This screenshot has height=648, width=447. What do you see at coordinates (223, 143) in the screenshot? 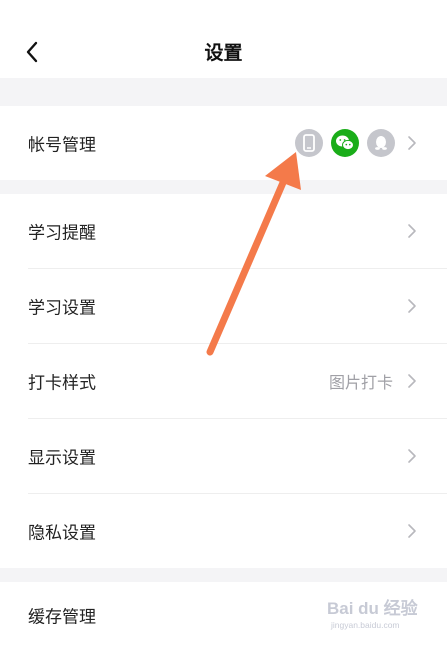
I see `settings-row-account-management: 帐号管理` at bounding box center [223, 143].